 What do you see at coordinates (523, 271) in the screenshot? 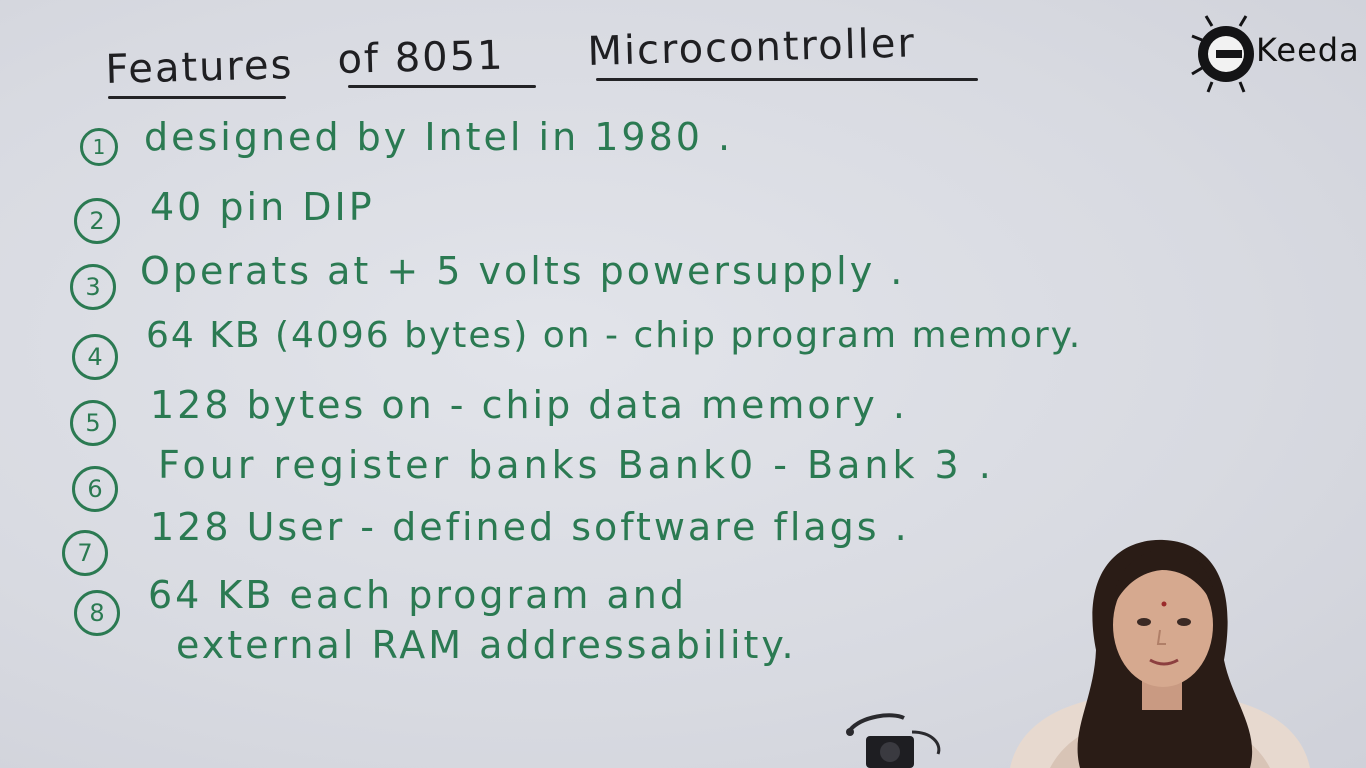
I see `feature-line-3: Operats at + 5 volts powersupply .` at bounding box center [523, 271].